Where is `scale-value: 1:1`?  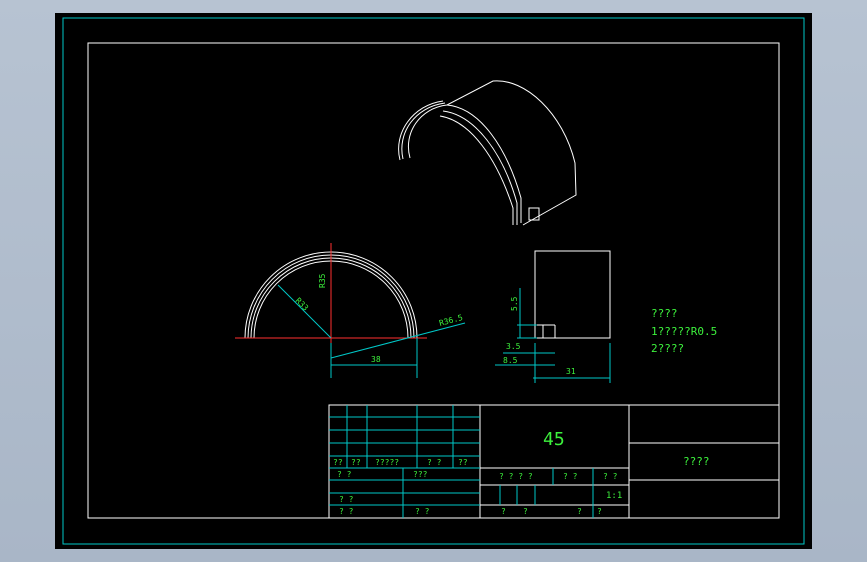 scale-value: 1:1 is located at coordinates (614, 496).